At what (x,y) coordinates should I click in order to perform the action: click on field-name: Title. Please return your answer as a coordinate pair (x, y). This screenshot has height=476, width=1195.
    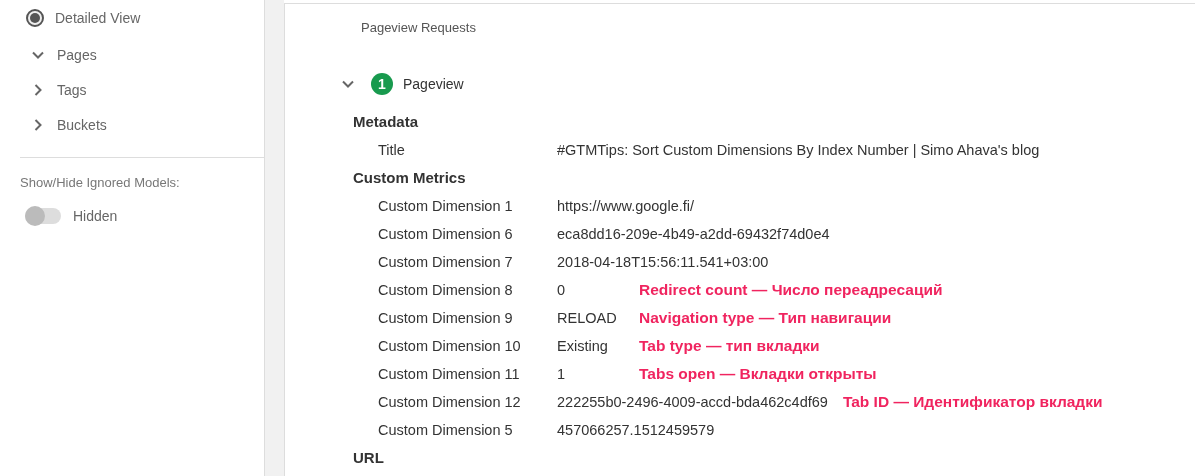
    Looking at the image, I should click on (392, 150).